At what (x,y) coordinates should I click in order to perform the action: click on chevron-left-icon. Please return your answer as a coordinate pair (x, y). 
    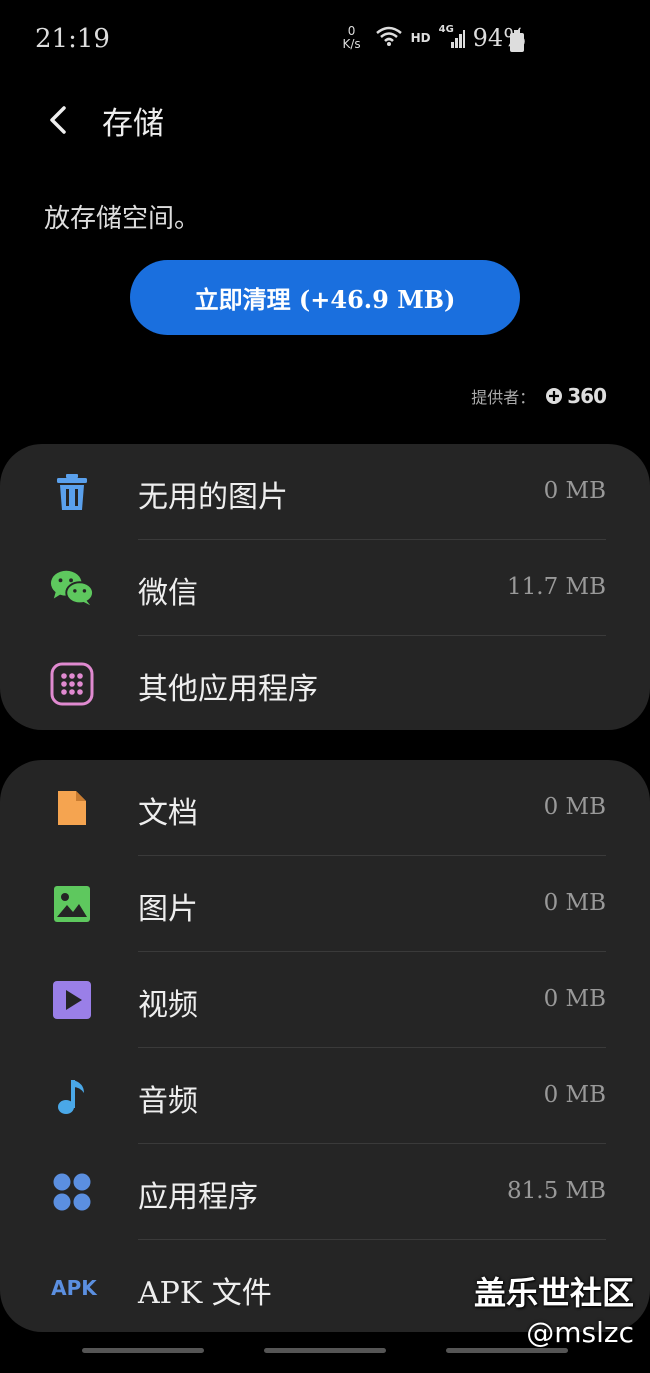
    Looking at the image, I should click on (58, 120).